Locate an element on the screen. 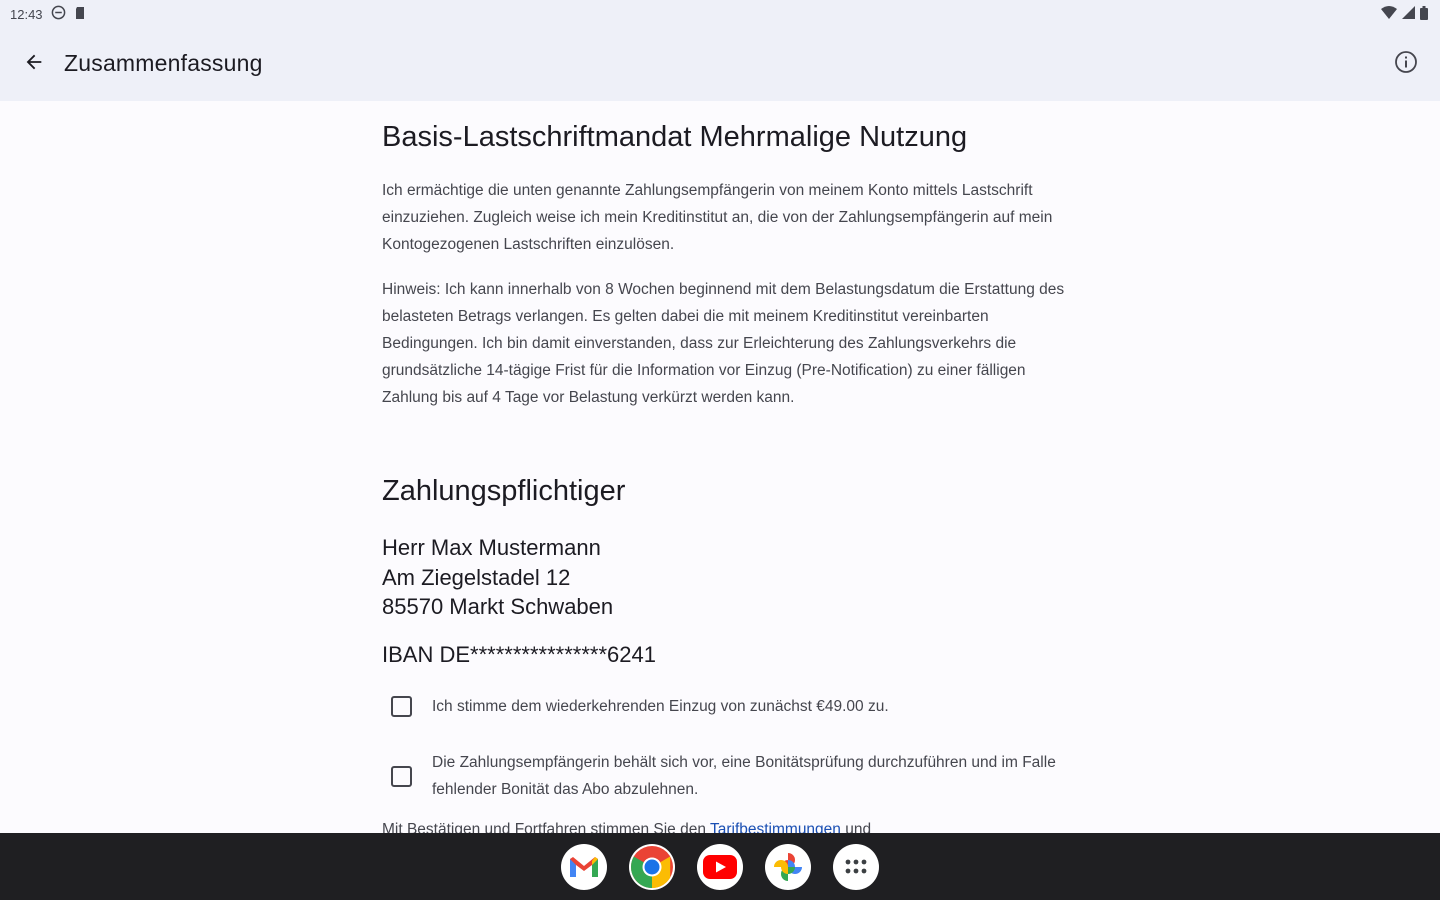 The width and height of the screenshot is (1440, 900). info-icon is located at coordinates (1406, 64).